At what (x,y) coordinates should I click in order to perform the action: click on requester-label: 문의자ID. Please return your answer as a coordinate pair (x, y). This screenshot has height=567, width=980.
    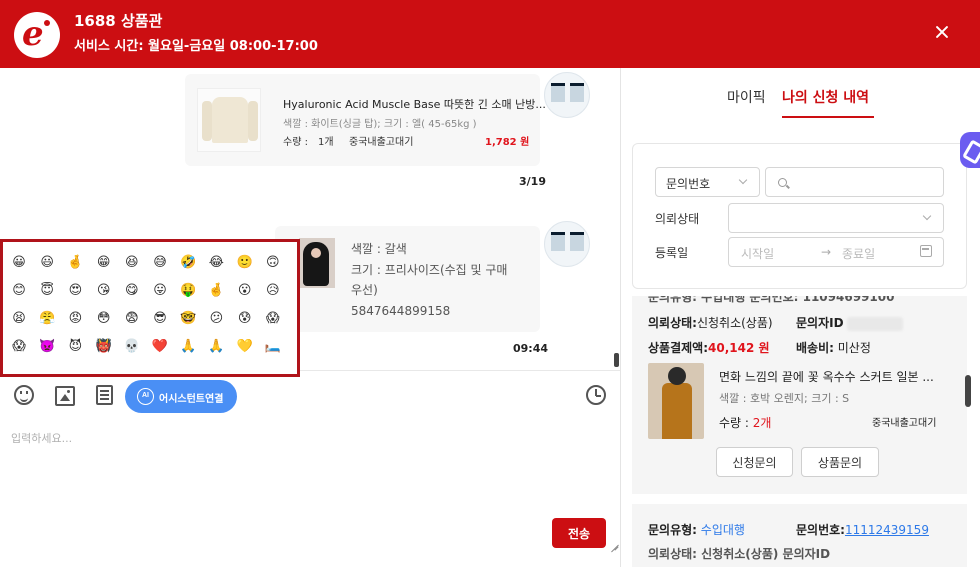
    Looking at the image, I should click on (820, 323).